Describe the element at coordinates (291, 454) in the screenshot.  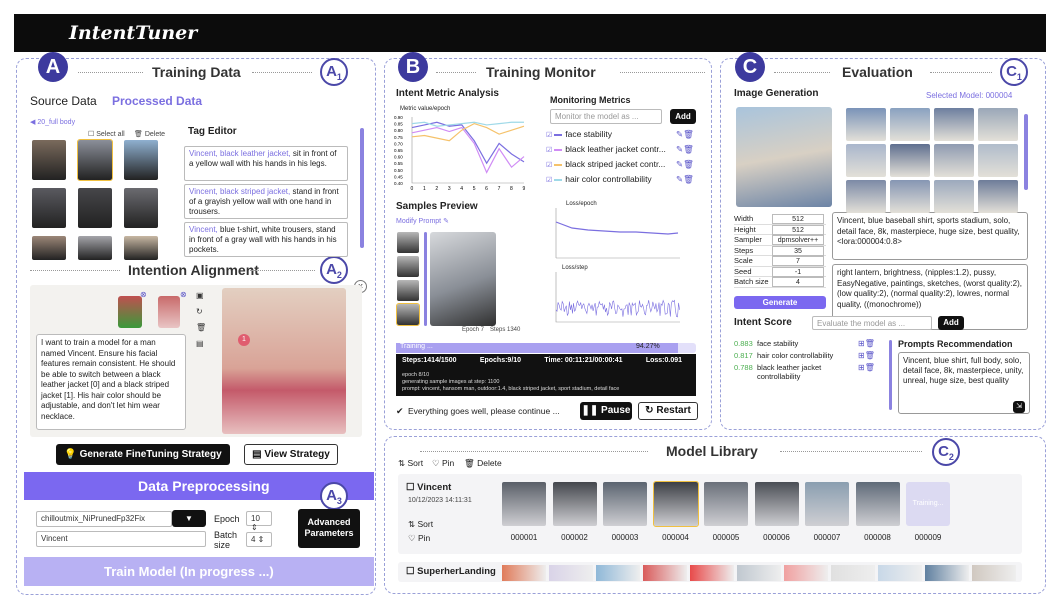
I see `view-strategy-button: ▤ View Strategy` at that location.